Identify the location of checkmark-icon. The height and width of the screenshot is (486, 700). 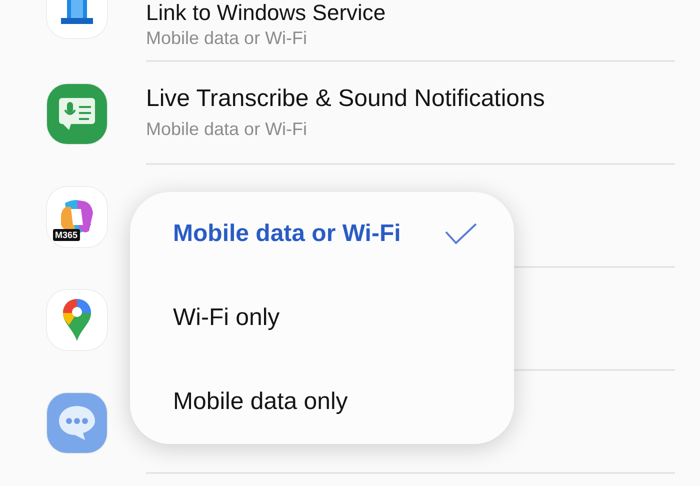
(461, 234).